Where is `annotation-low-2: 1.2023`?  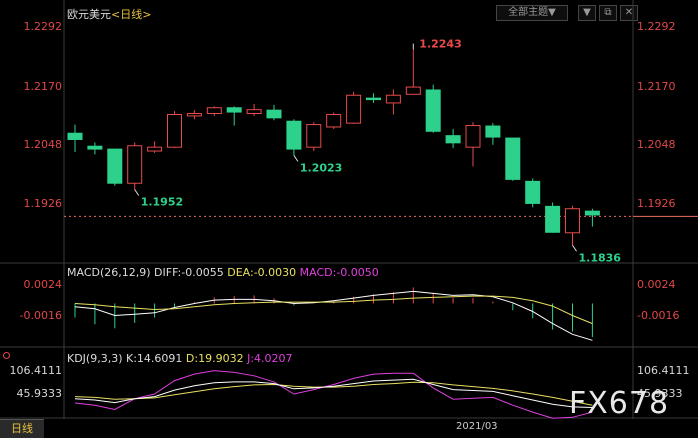 annotation-low-2: 1.2023 is located at coordinates (321, 167).